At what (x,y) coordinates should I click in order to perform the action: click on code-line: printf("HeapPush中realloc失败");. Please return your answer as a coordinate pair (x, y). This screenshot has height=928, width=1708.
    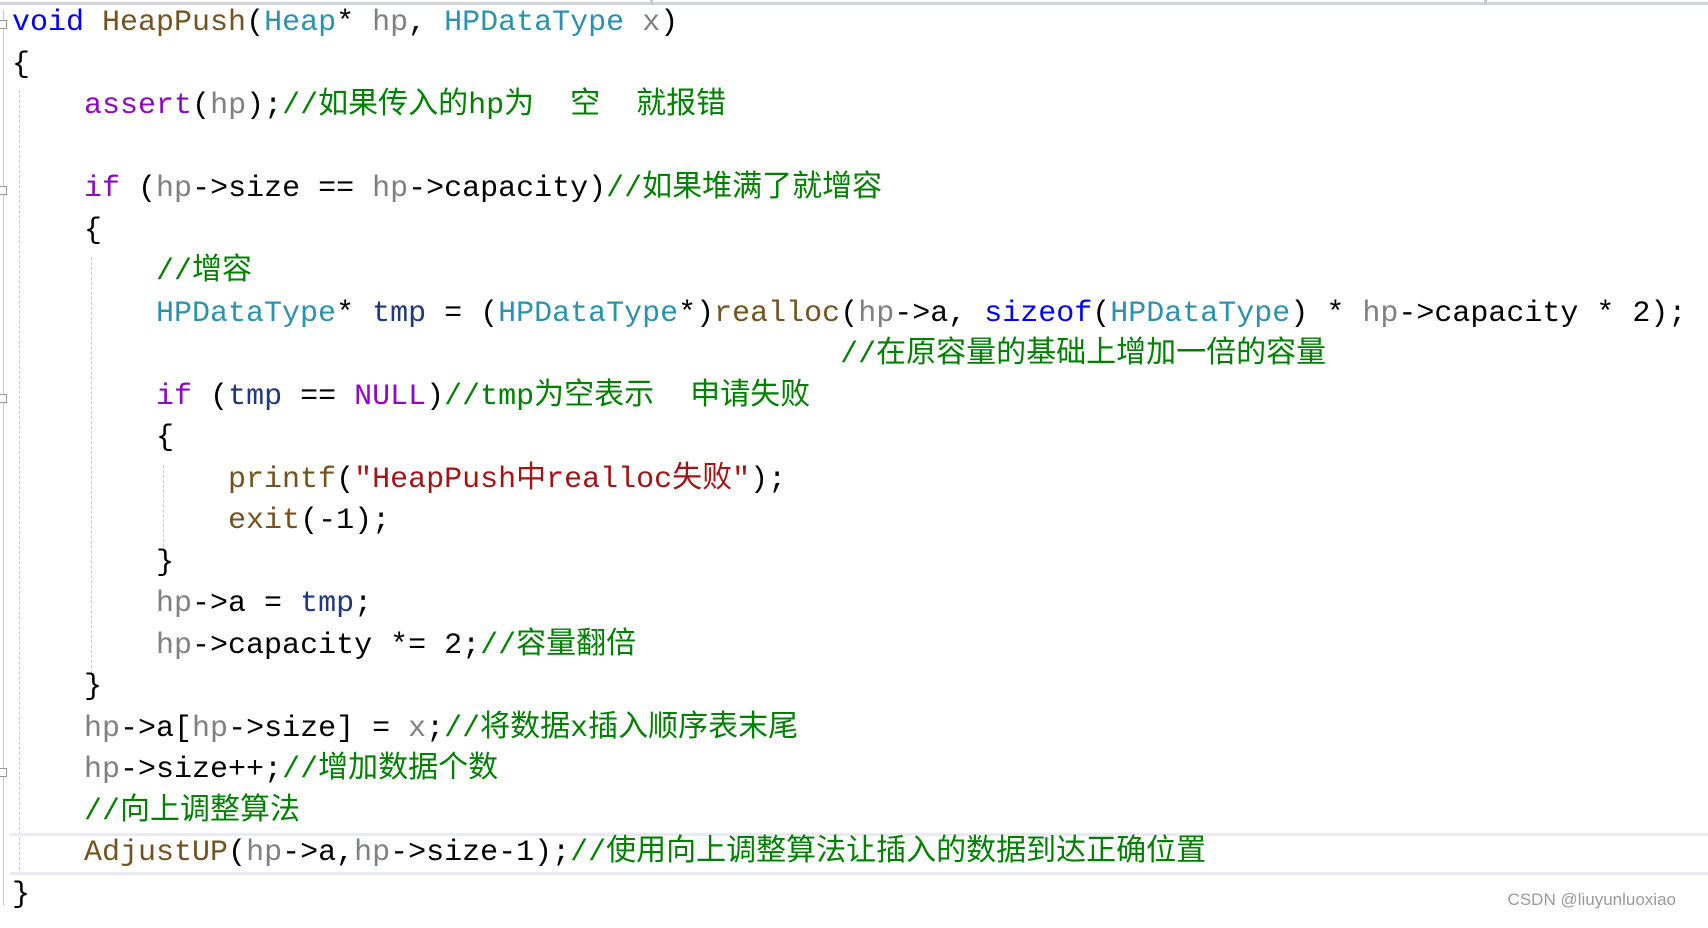
    Looking at the image, I should click on (860, 481).